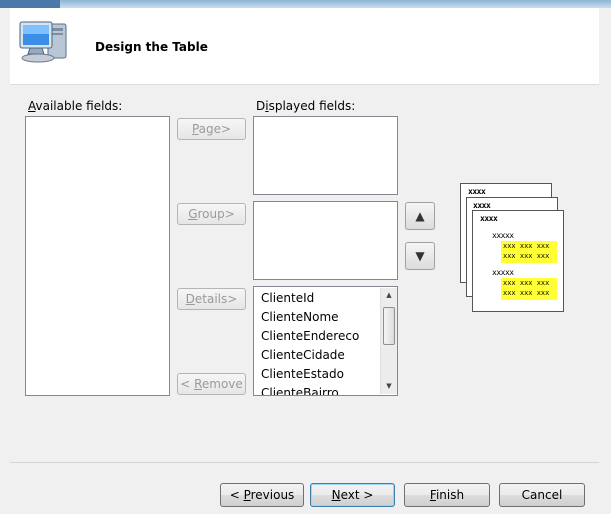 This screenshot has width=611, height=514. I want to click on list-item: ClienteId, so click(287, 298).